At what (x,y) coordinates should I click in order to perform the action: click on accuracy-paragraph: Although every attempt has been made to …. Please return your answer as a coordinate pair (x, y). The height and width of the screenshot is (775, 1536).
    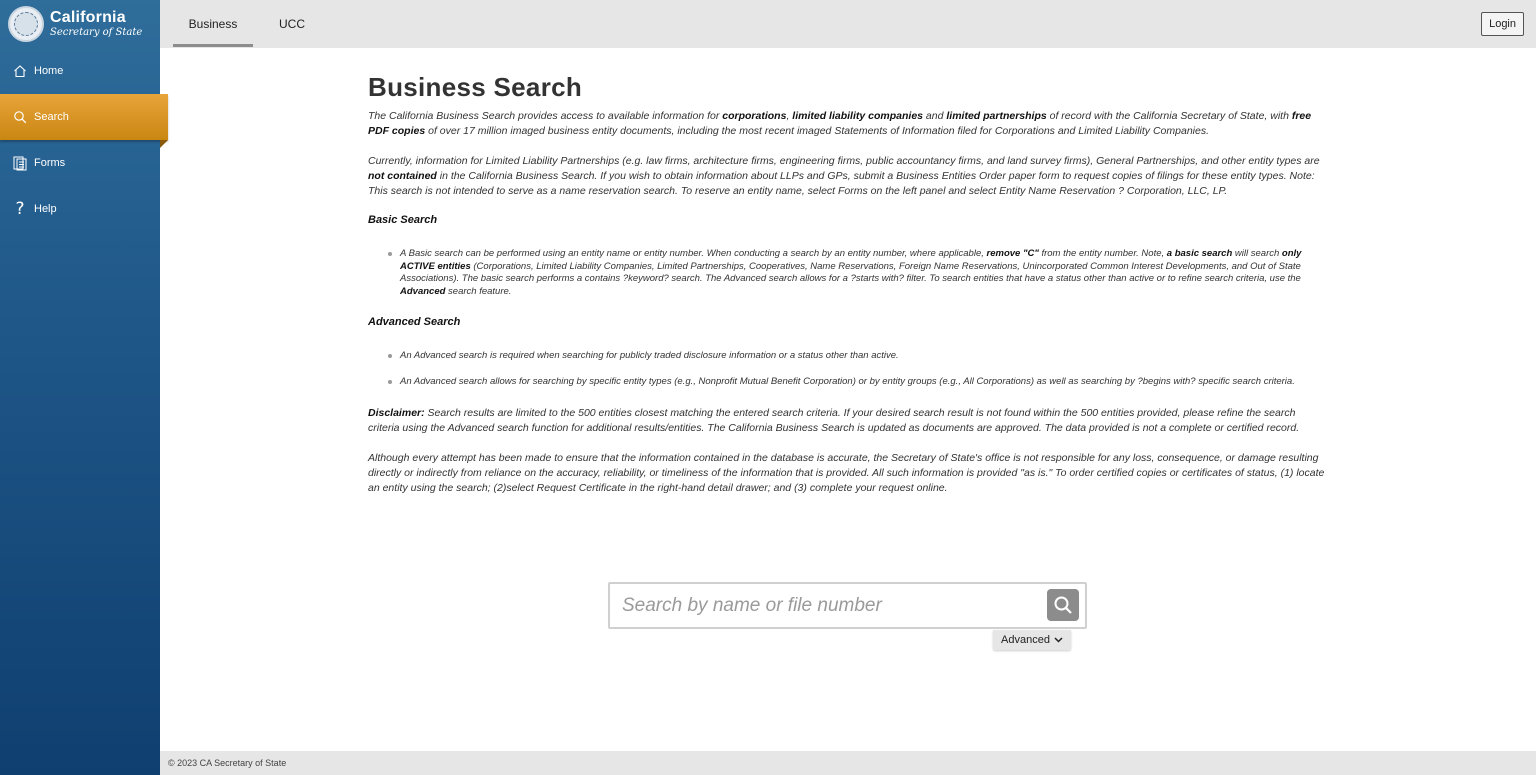
    Looking at the image, I should click on (846, 473).